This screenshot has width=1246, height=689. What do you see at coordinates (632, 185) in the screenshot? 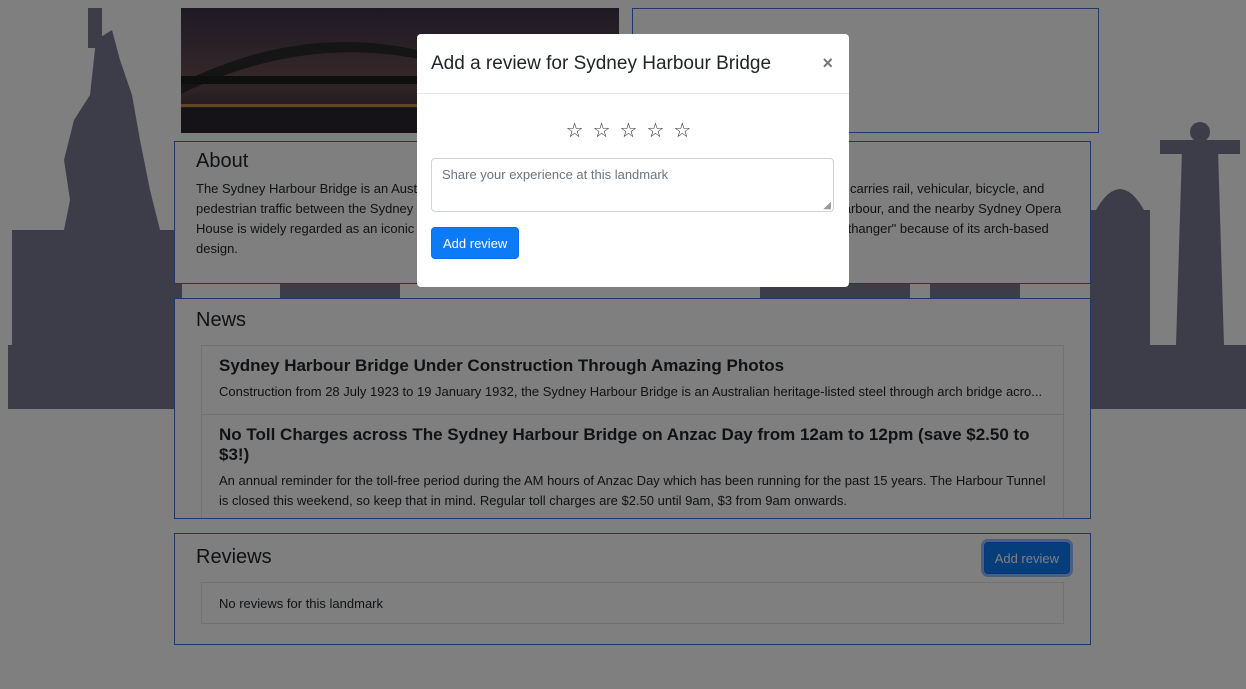
I see `review-textarea` at bounding box center [632, 185].